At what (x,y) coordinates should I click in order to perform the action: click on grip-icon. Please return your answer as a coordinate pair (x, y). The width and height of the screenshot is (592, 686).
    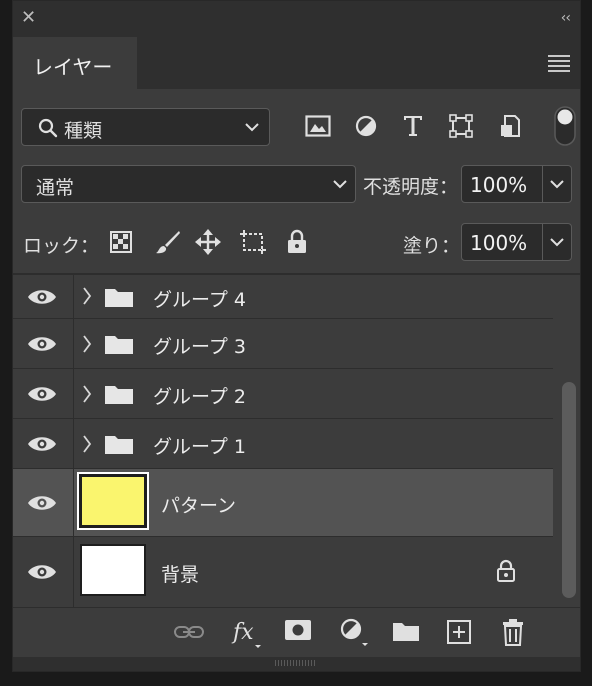
    Looking at the image, I should click on (295, 663).